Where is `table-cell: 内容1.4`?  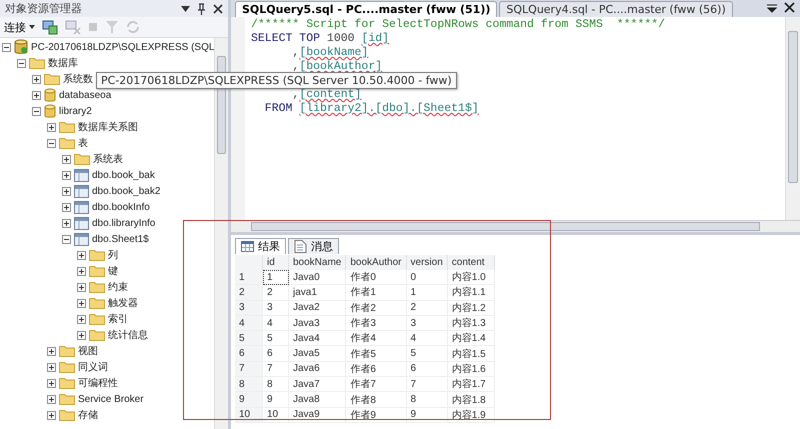
table-cell: 内容1.4 is located at coordinates (470, 338).